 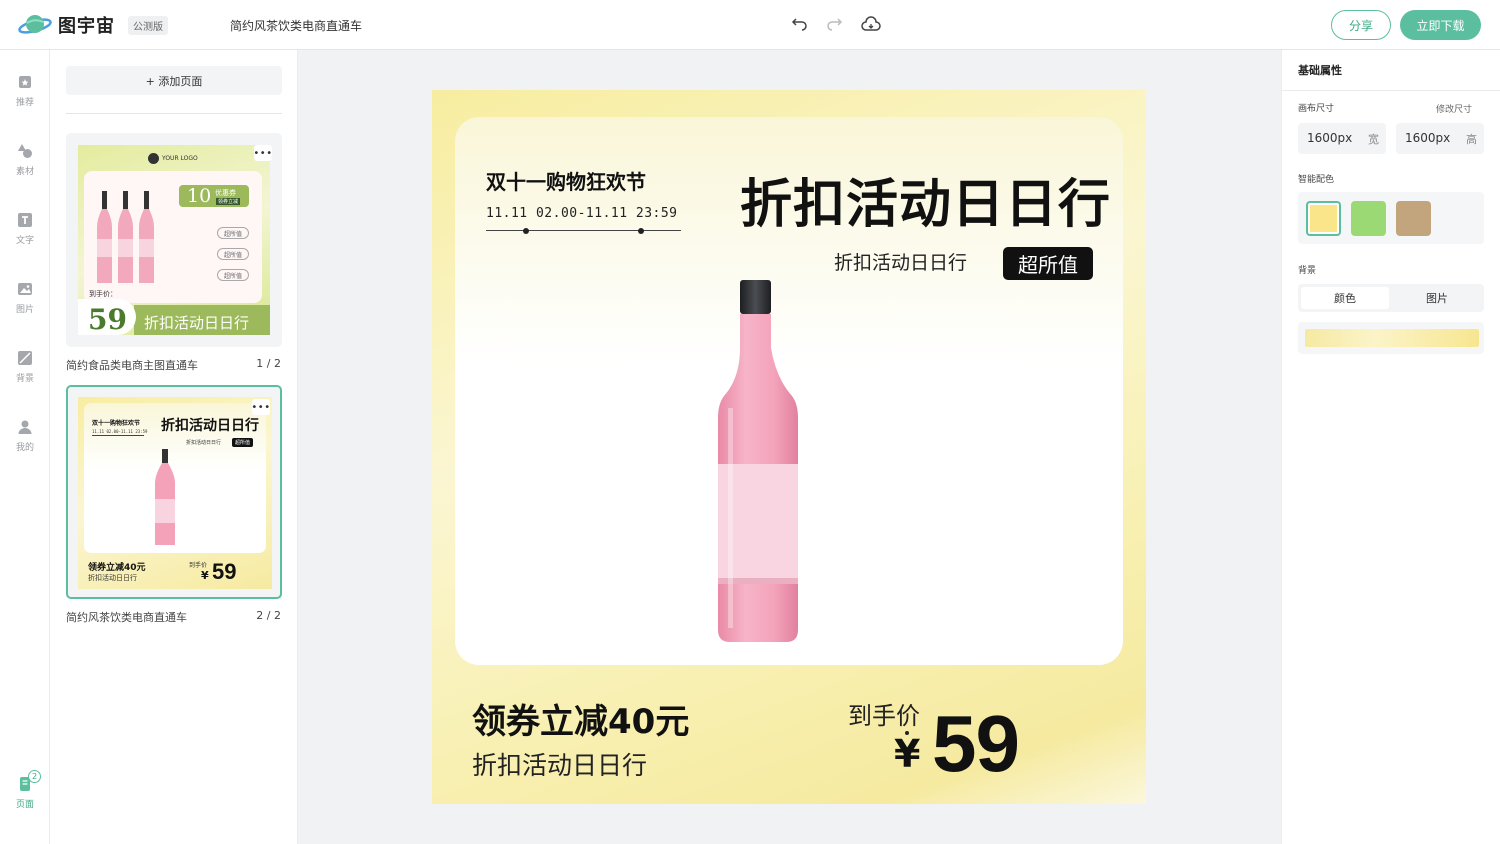 What do you see at coordinates (25, 220) in the screenshot?
I see `text-icon` at bounding box center [25, 220].